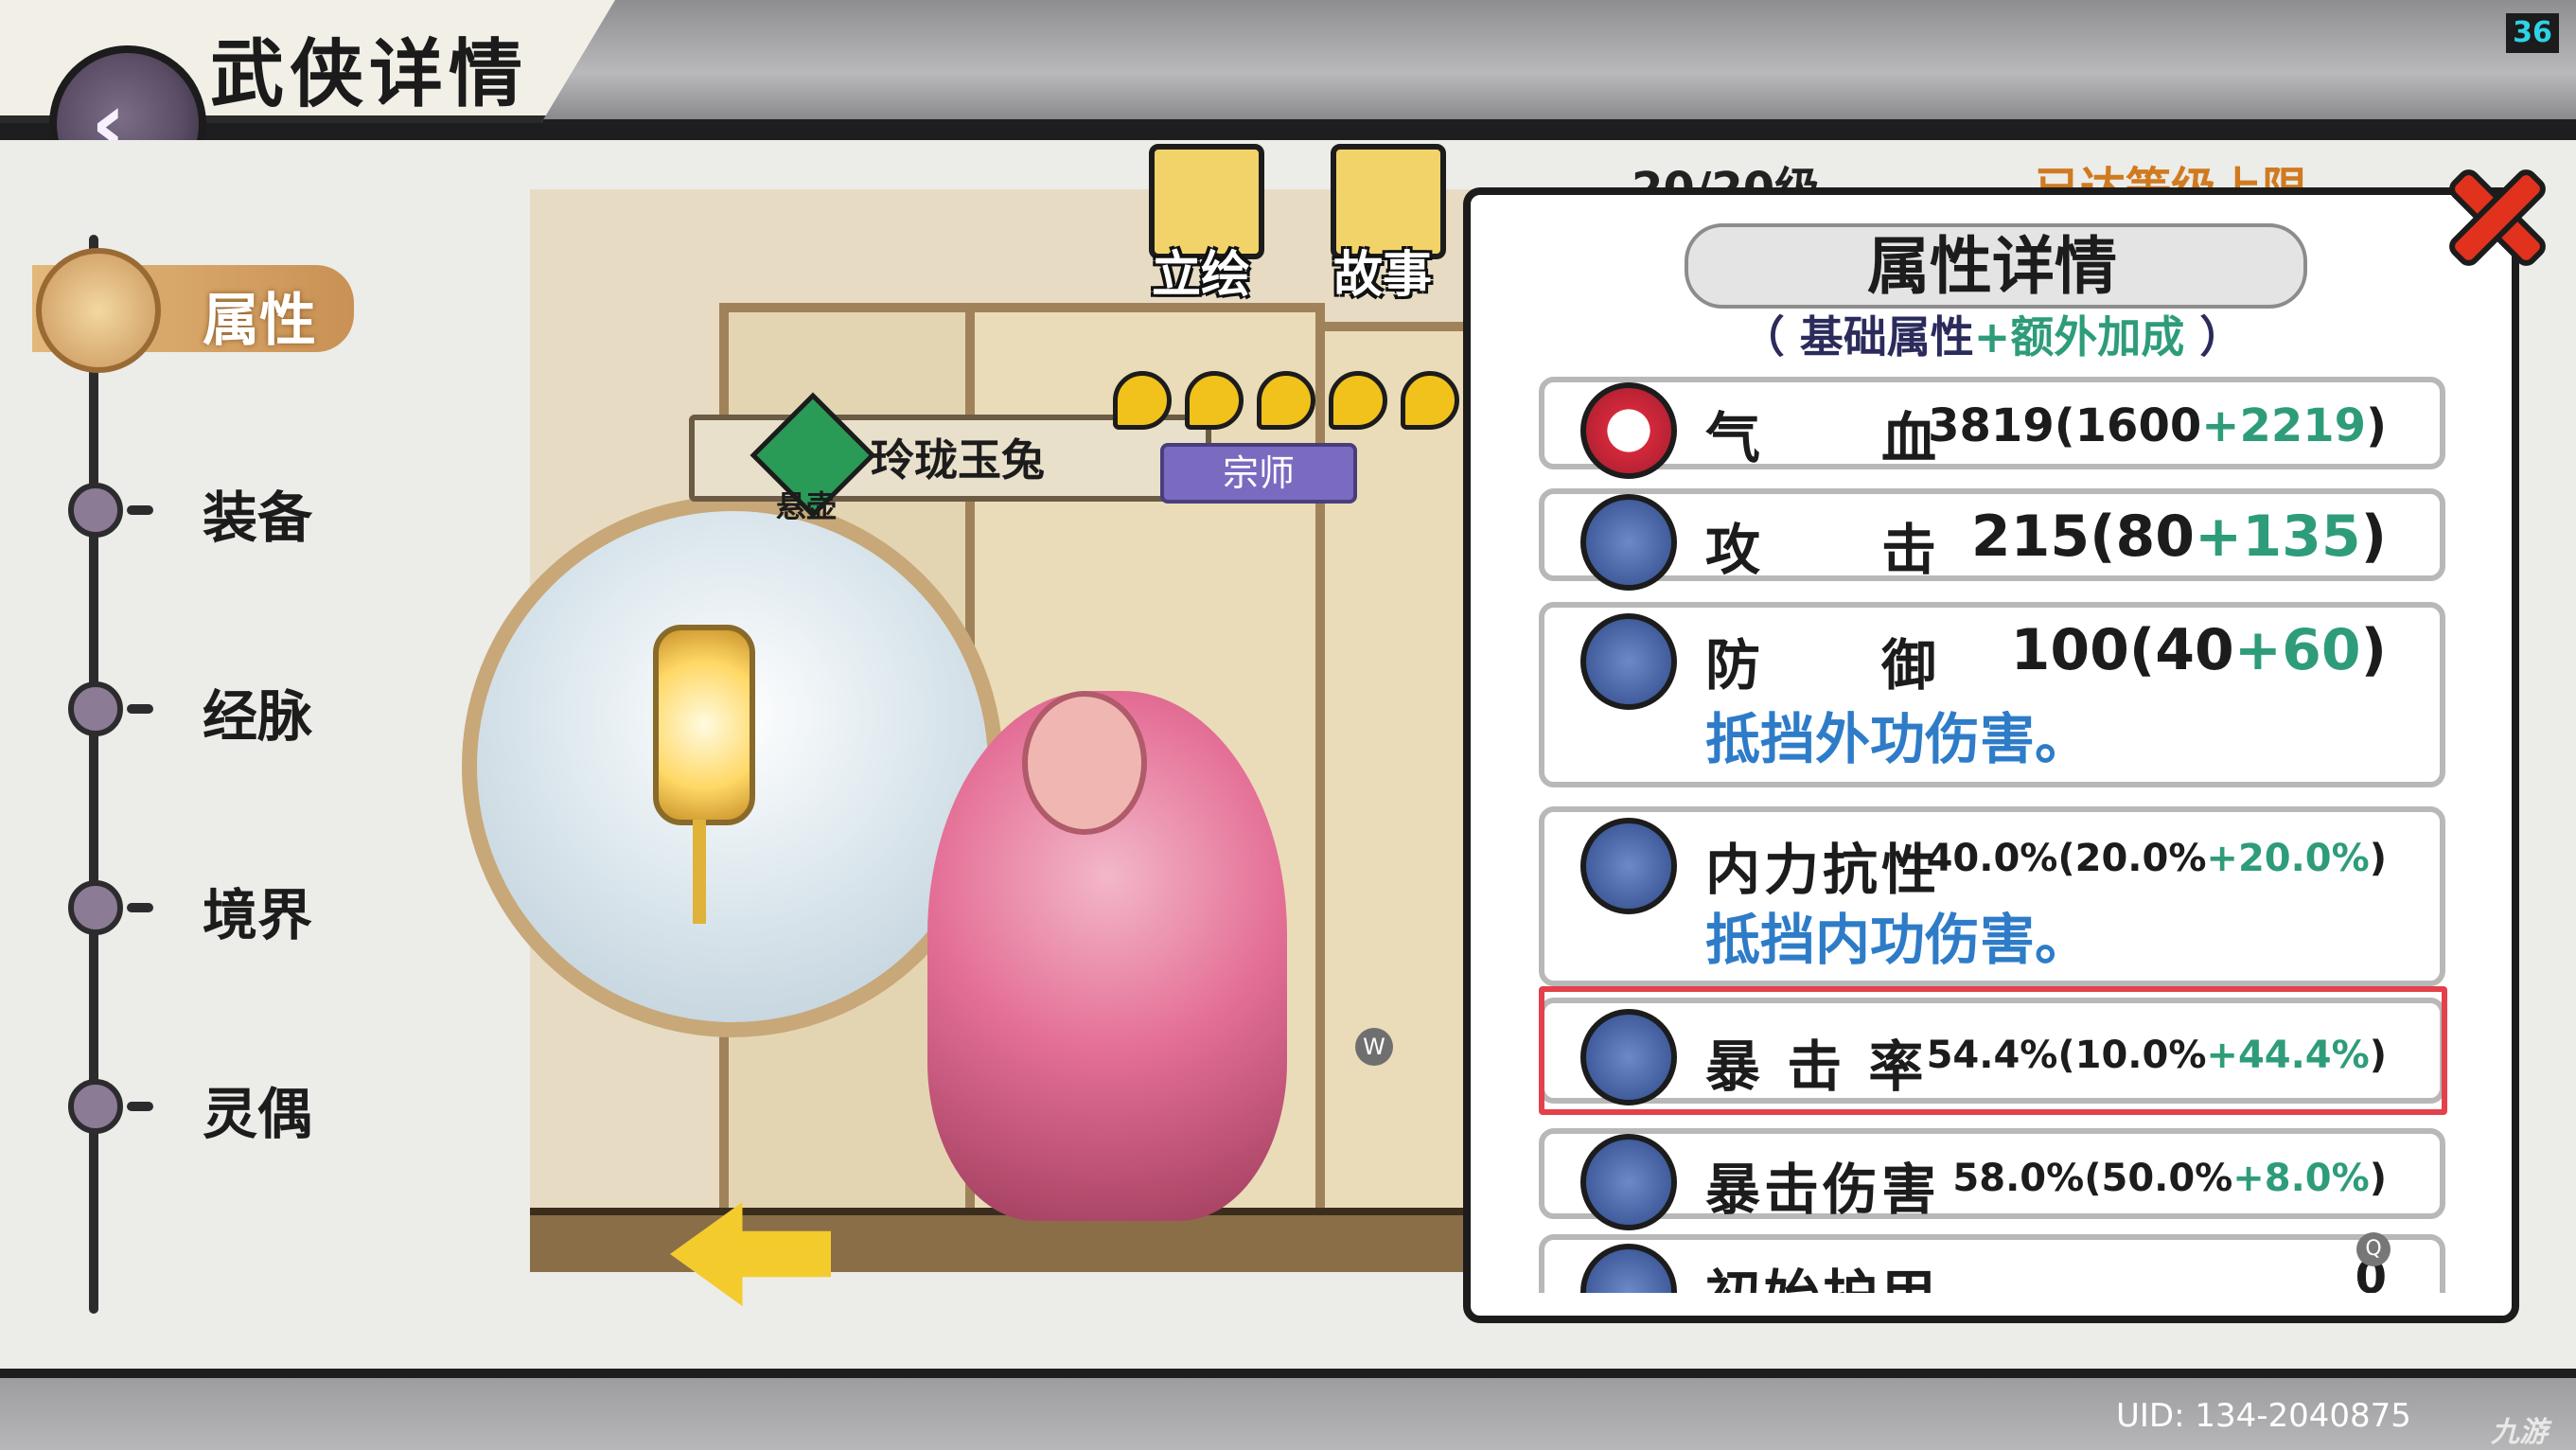 Image resolution: width=2576 pixels, height=1450 pixels. What do you see at coordinates (257, 910) in the screenshot?
I see `sidebar-item-label: 境界` at bounding box center [257, 910].